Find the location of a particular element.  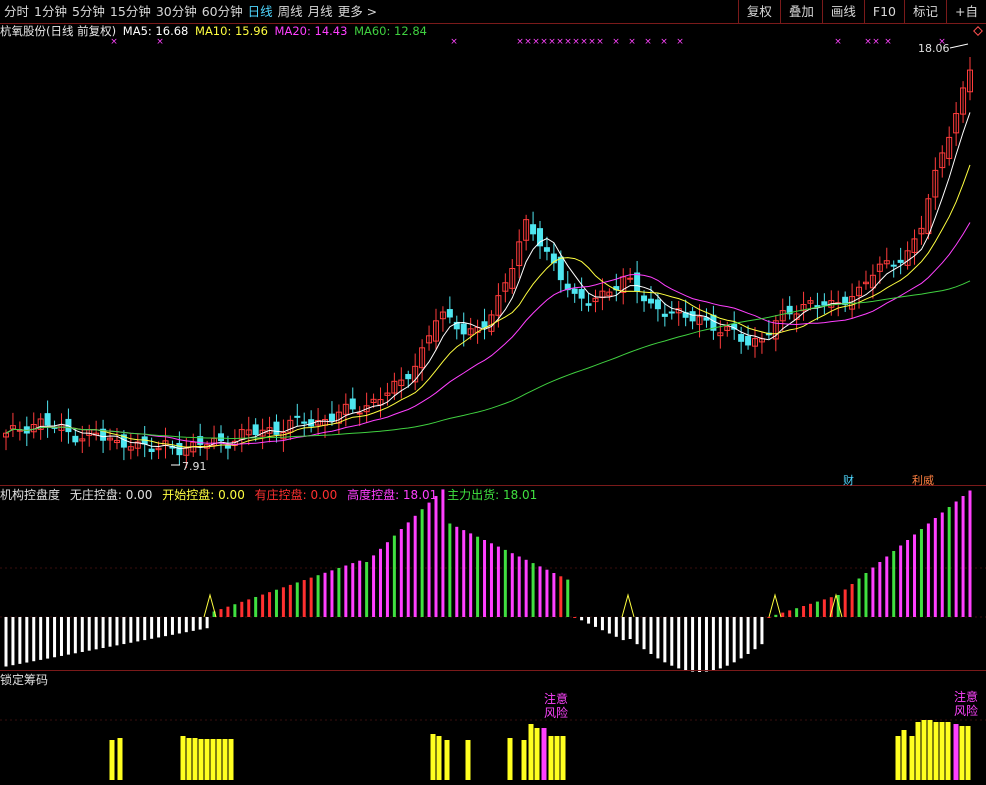

indicator2-title: 锁定筹码 is located at coordinates (24, 680).